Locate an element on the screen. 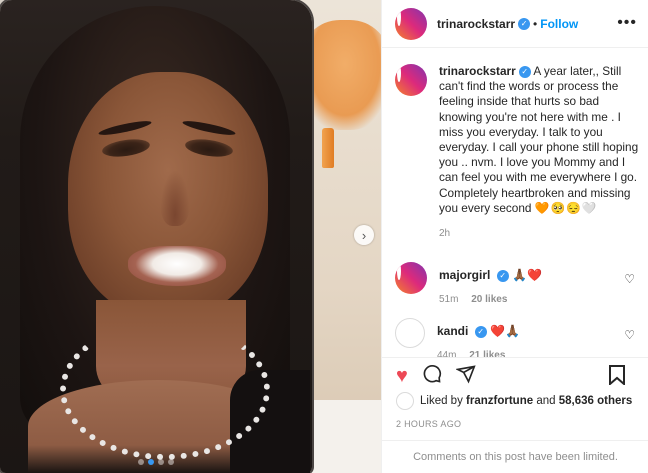  more-horizontal-icon: ••• is located at coordinates (627, 23).